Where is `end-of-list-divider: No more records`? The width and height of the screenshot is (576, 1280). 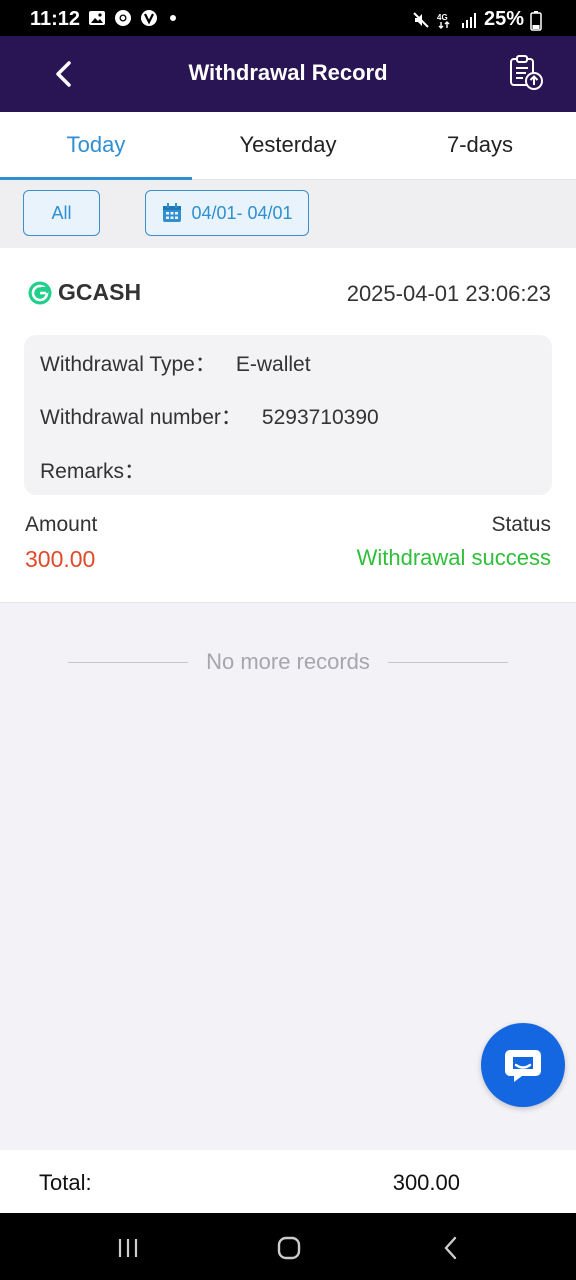
end-of-list-divider: No more records is located at coordinates (288, 662).